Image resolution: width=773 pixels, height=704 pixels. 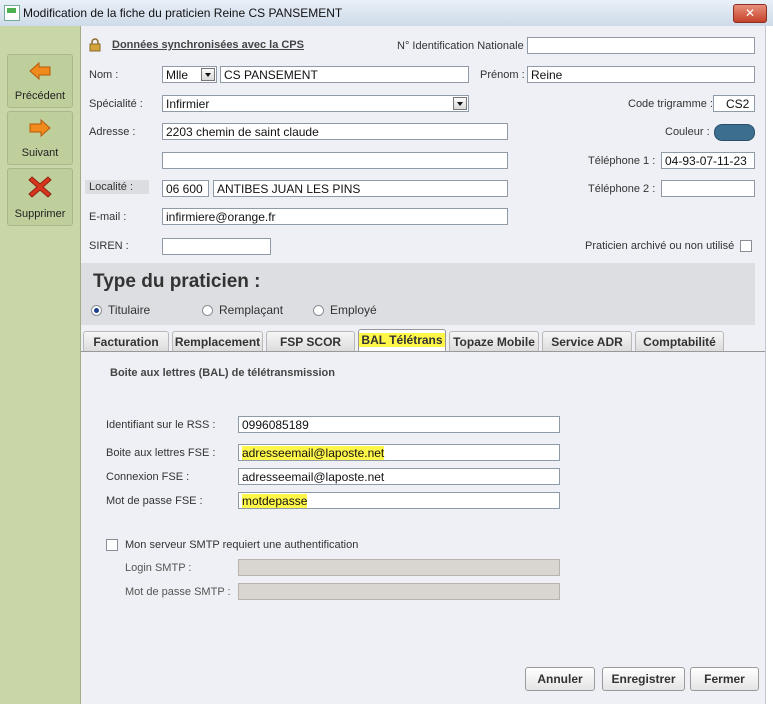 What do you see at coordinates (399, 567) in the screenshot?
I see `smtp-login-input` at bounding box center [399, 567].